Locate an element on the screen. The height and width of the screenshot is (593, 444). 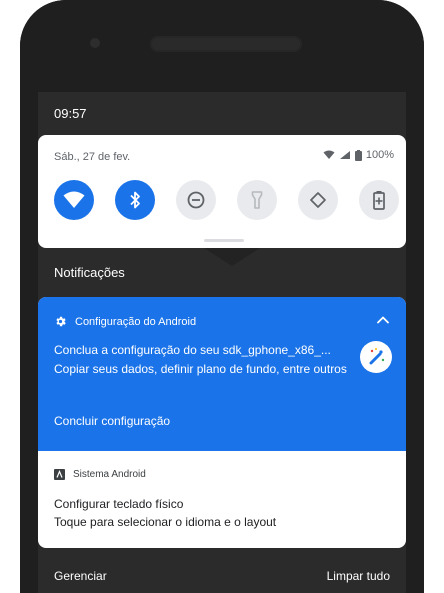
cell-signal-icon is located at coordinates (344, 155).